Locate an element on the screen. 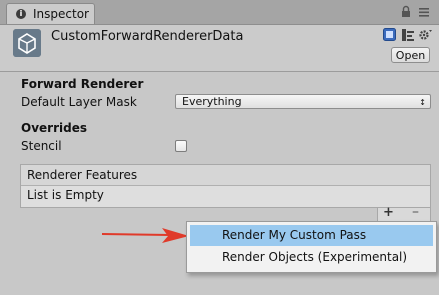 The height and width of the screenshot is (295, 439). menu-item-render-objects: Render Objects (Experimental) is located at coordinates (311, 257).